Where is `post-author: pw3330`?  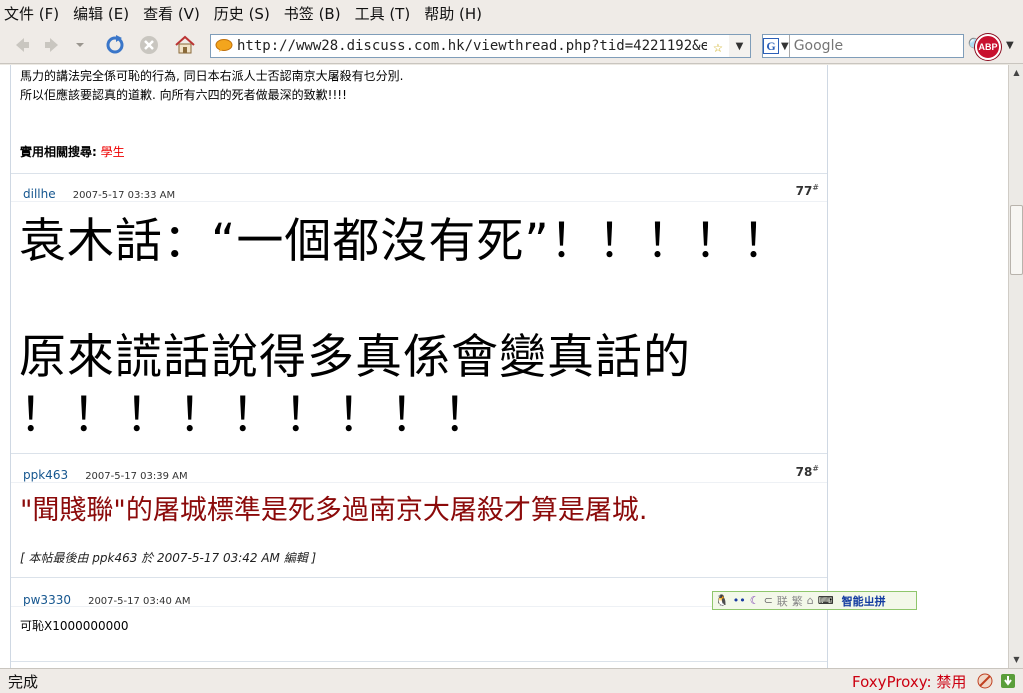
post-author: pw3330 is located at coordinates (47, 600).